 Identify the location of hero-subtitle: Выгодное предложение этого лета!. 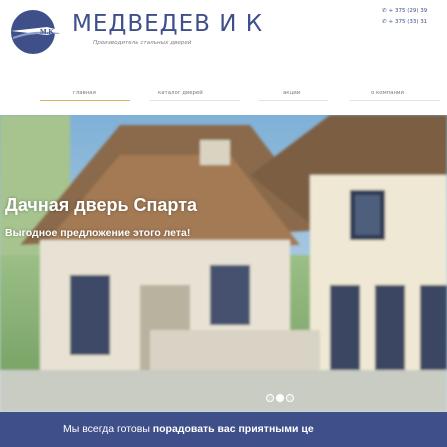
(98, 233).